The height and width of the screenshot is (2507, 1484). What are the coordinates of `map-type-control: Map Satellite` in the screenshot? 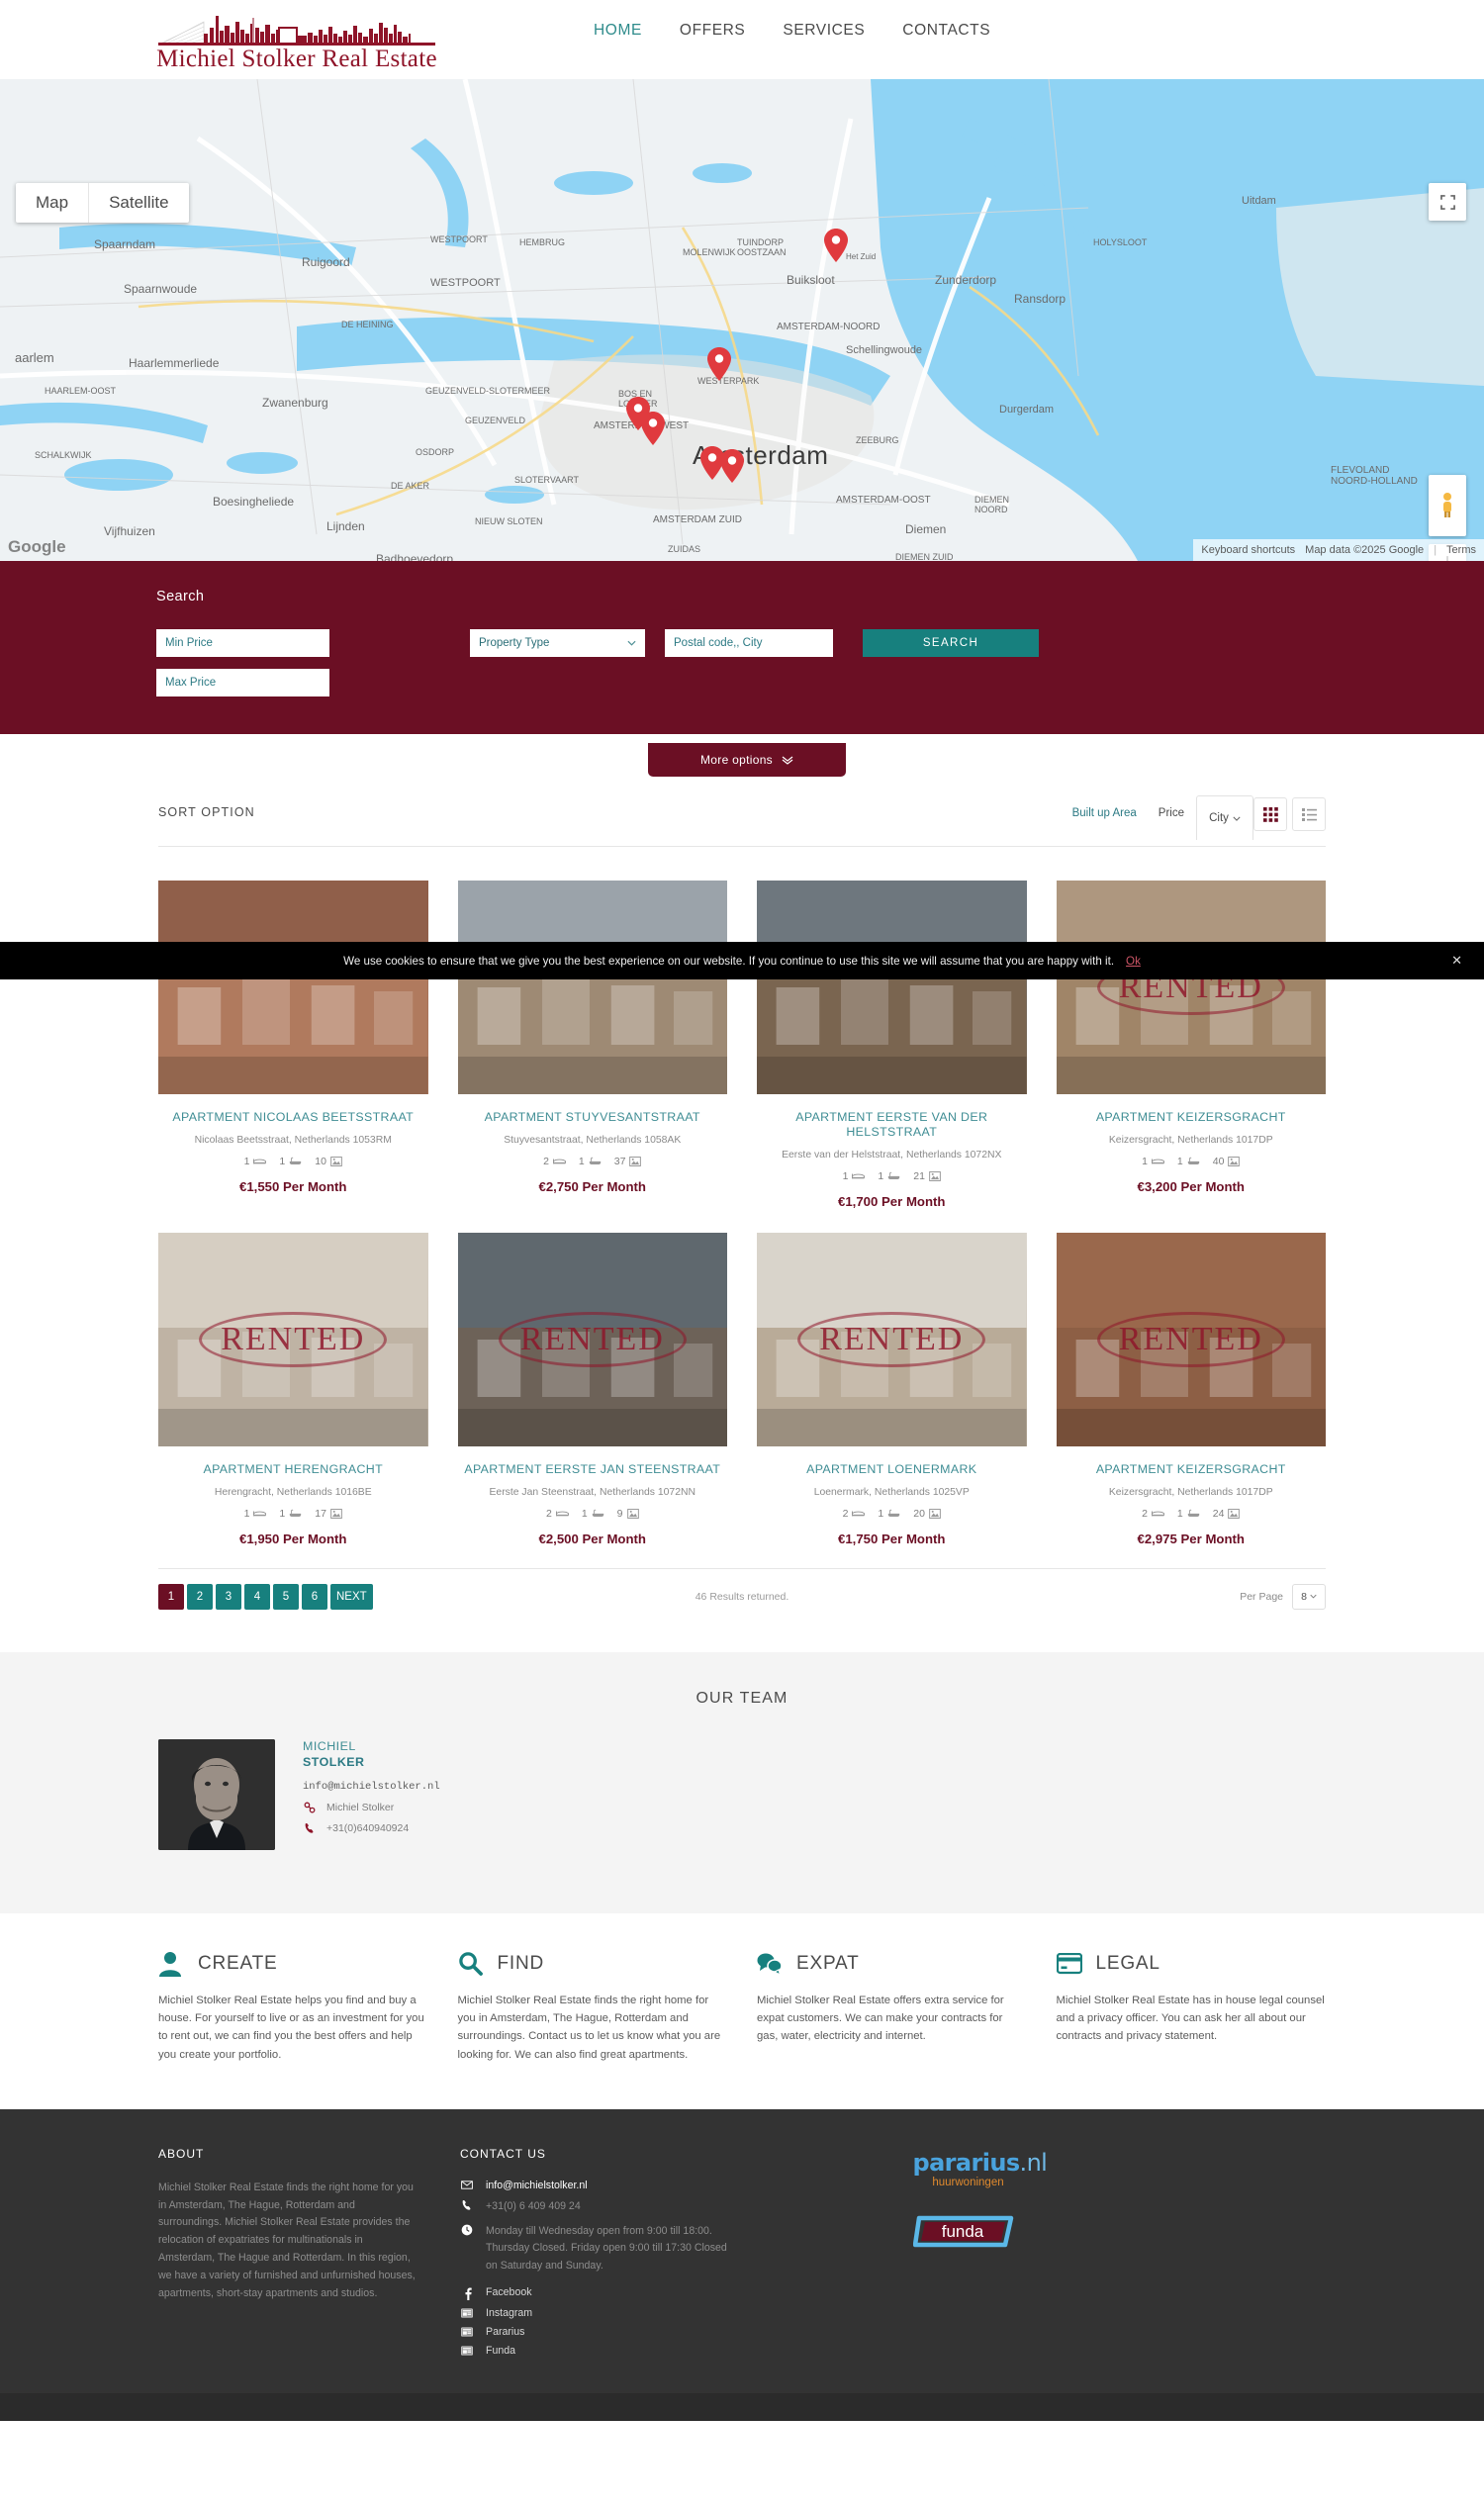 It's located at (102, 203).